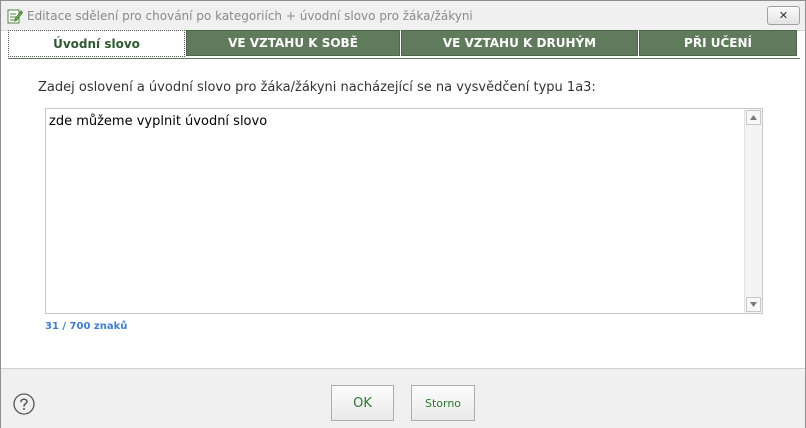 The width and height of the screenshot is (806, 428). I want to click on arrow-down-icon, so click(753, 304).